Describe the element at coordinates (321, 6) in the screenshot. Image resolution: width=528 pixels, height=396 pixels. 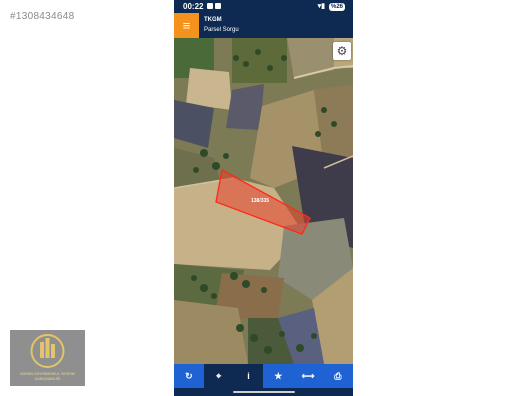
I see `signal-icon: ▾▮` at that location.